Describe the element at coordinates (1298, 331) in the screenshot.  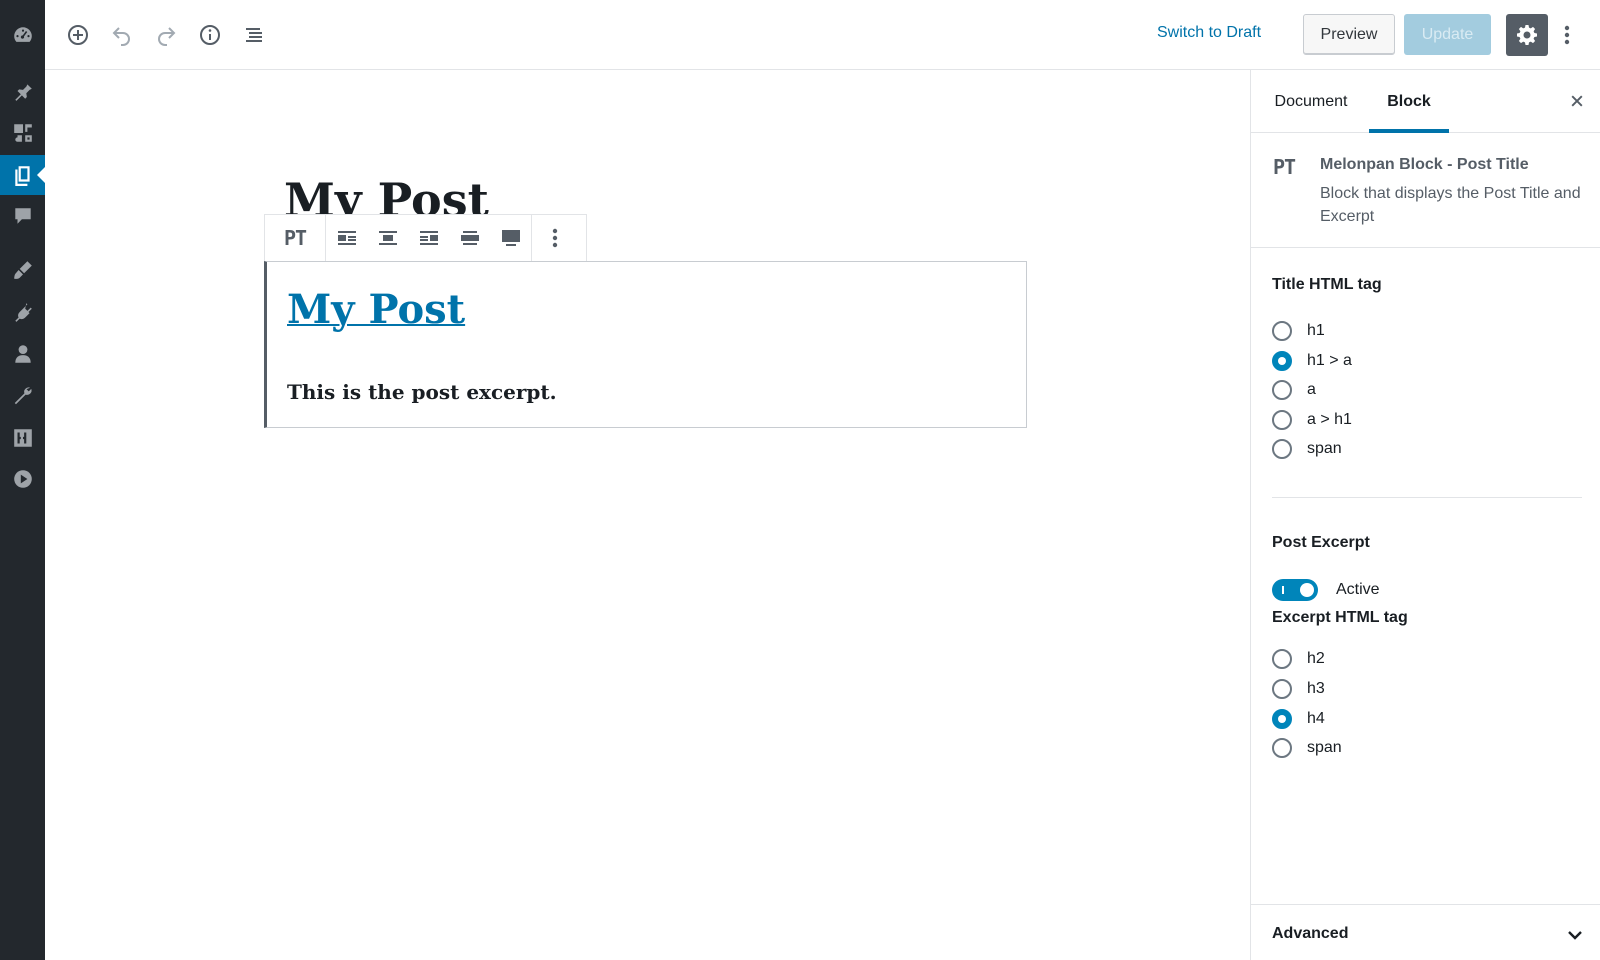
I see `title-tag-option-h1: h1` at that location.